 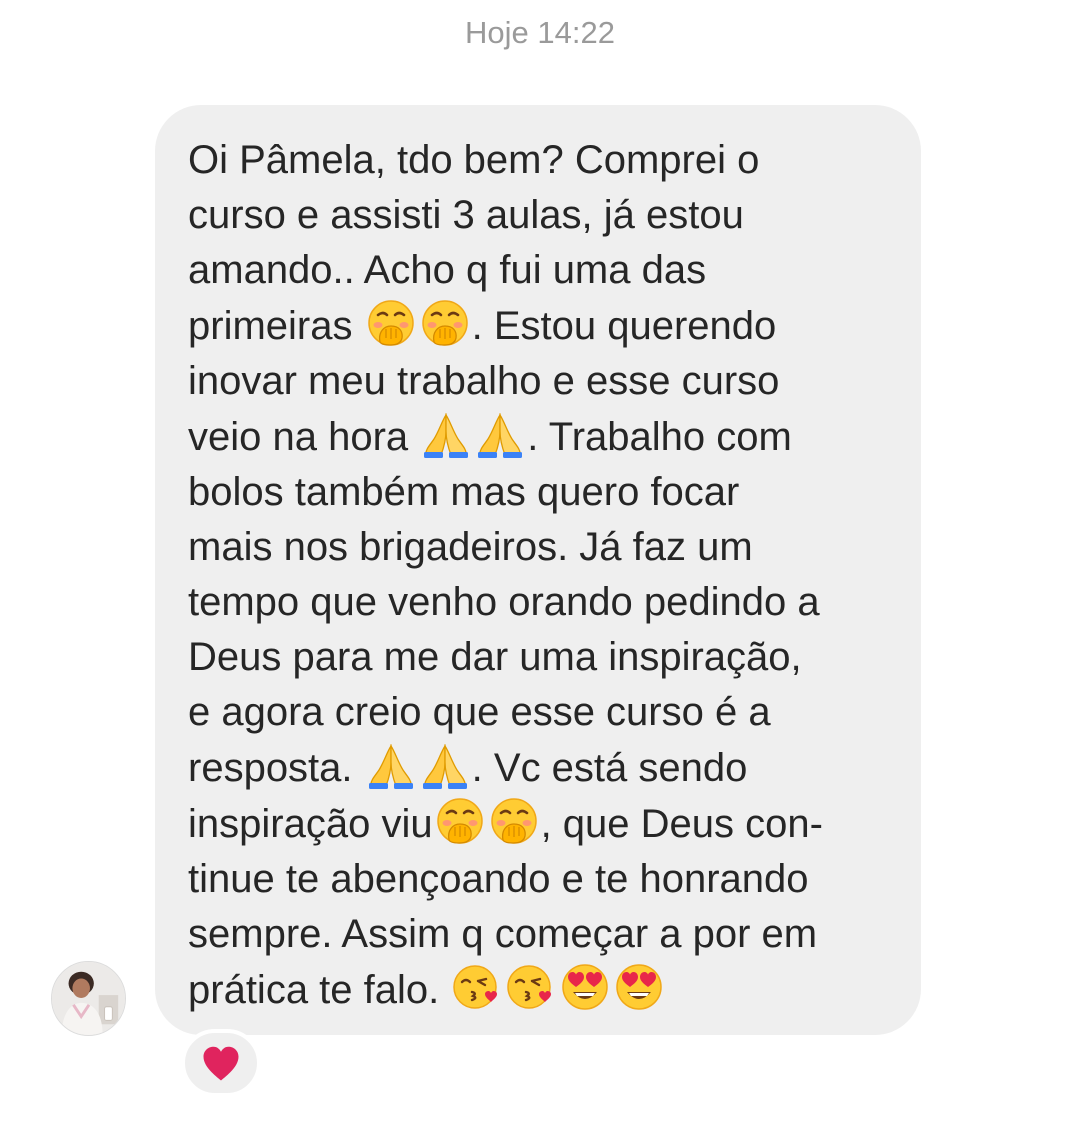 What do you see at coordinates (498, 879) in the screenshot?
I see `message-text-segment: tinue te abençoando e te honrando` at bounding box center [498, 879].